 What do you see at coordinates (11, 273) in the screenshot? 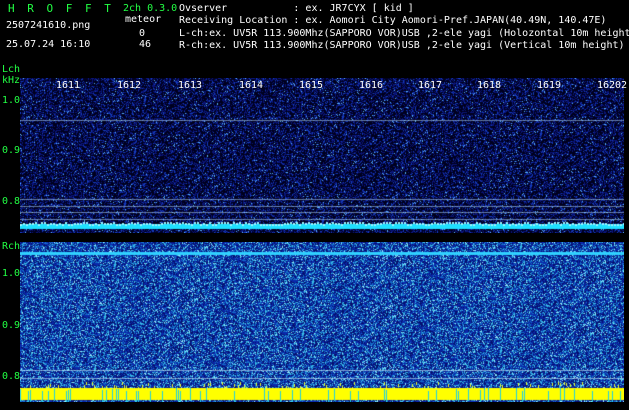
I see `rch-ytick-1: 1.0` at bounding box center [11, 273].